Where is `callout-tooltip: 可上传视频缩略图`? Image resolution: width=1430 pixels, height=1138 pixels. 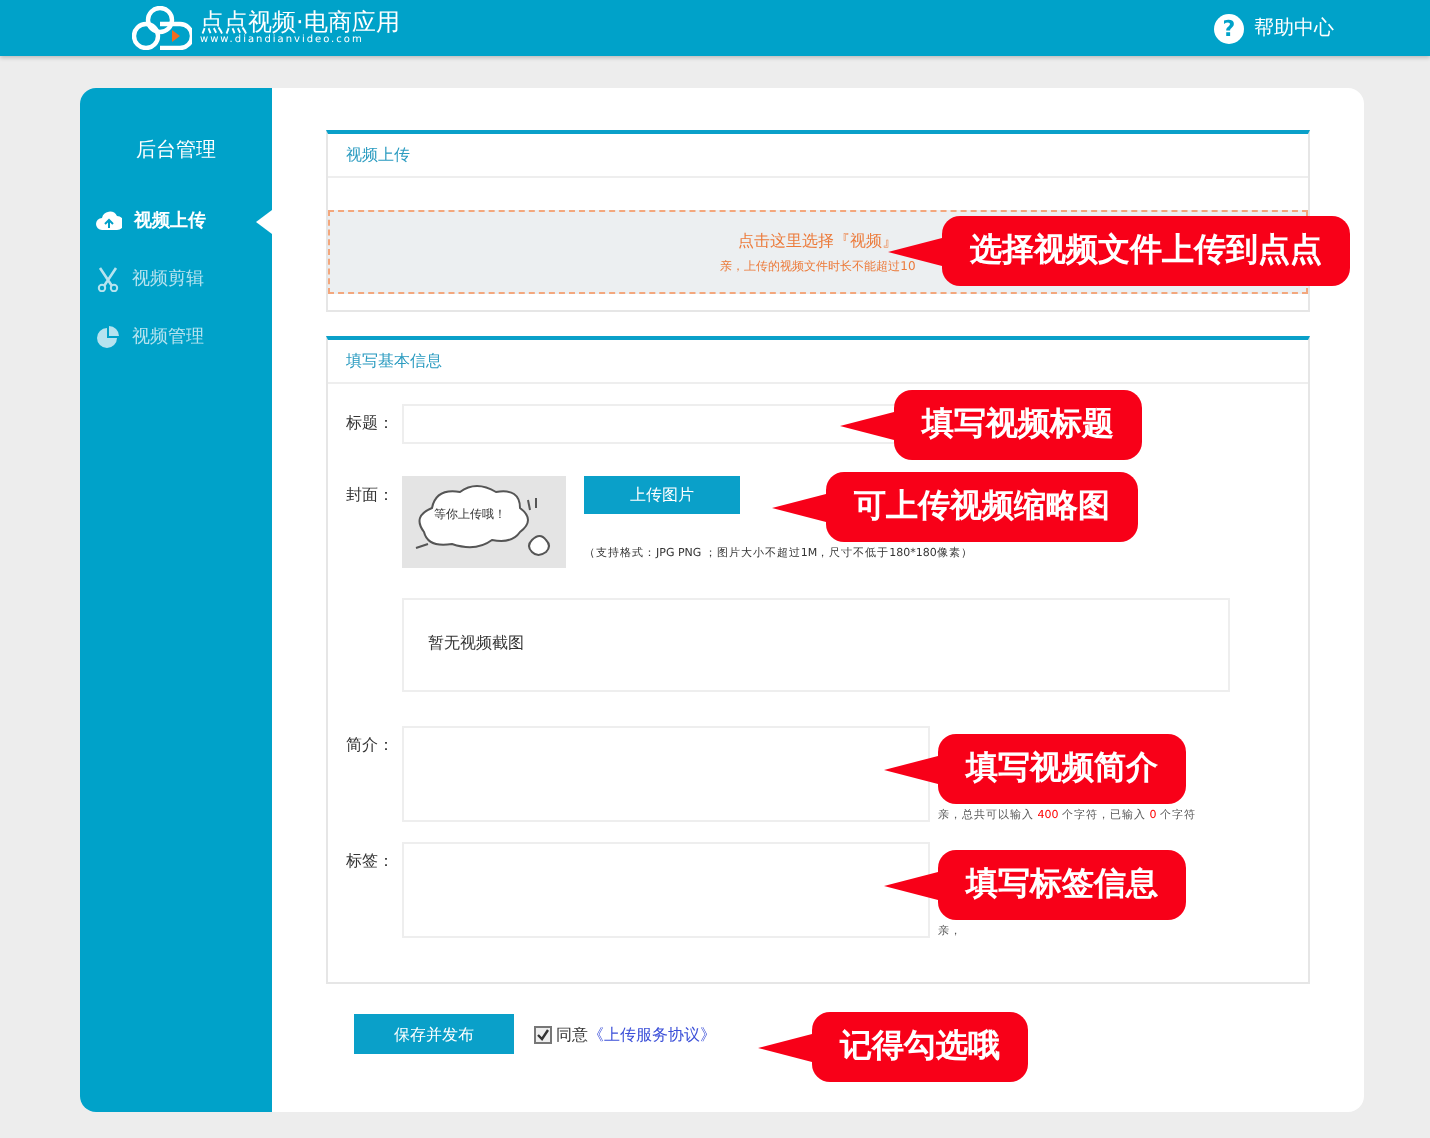 callout-tooltip: 可上传视频缩略图 is located at coordinates (955, 507).